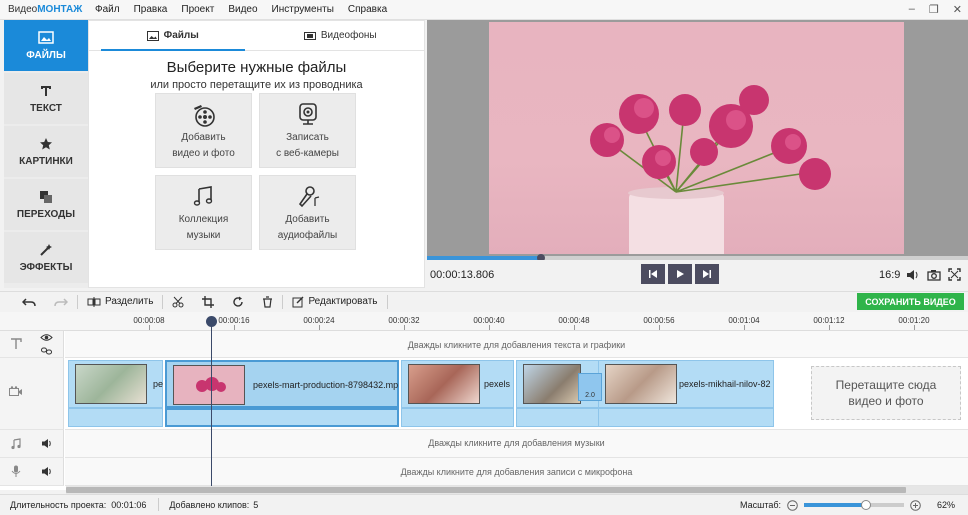  Describe the element at coordinates (404, 320) in the screenshot. I see `ruler-tick: 00:00:32` at that location.